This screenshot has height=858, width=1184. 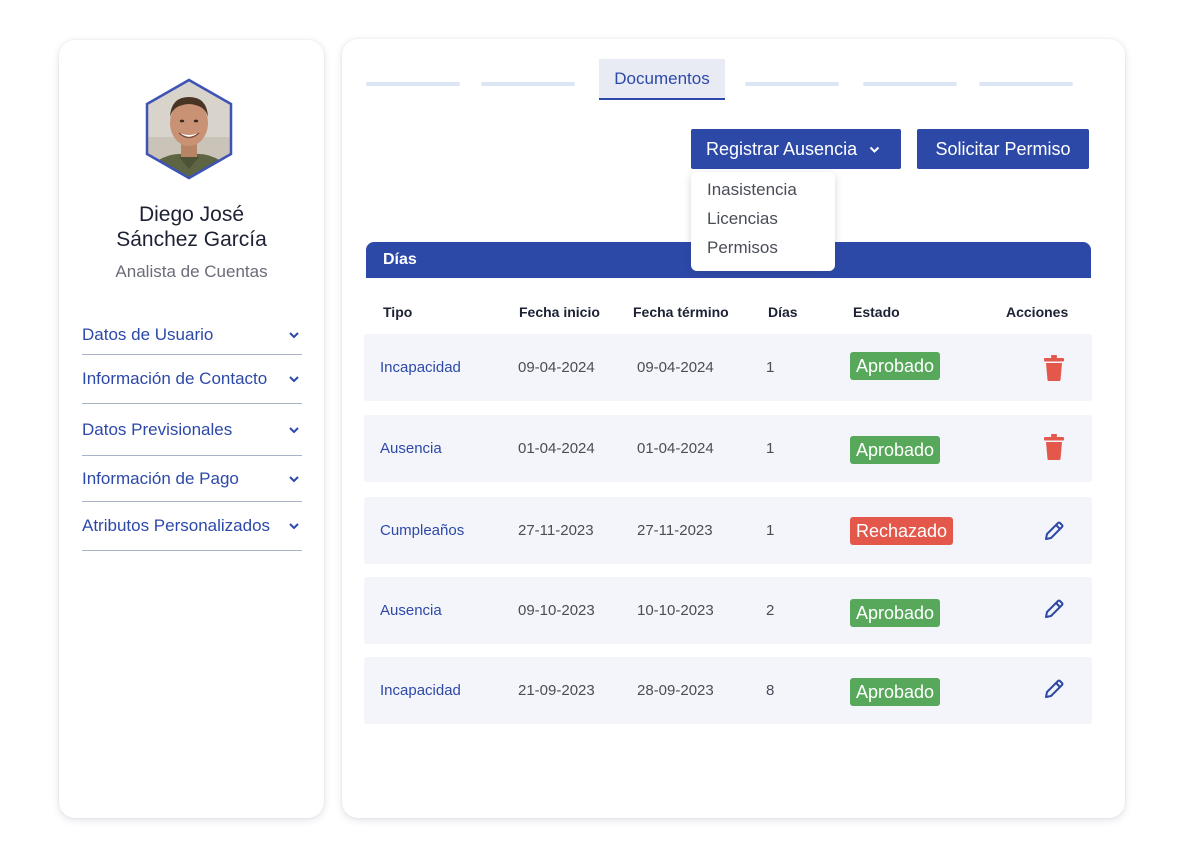 What do you see at coordinates (783, 312) in the screenshot?
I see `column-header-dias: Días` at bounding box center [783, 312].